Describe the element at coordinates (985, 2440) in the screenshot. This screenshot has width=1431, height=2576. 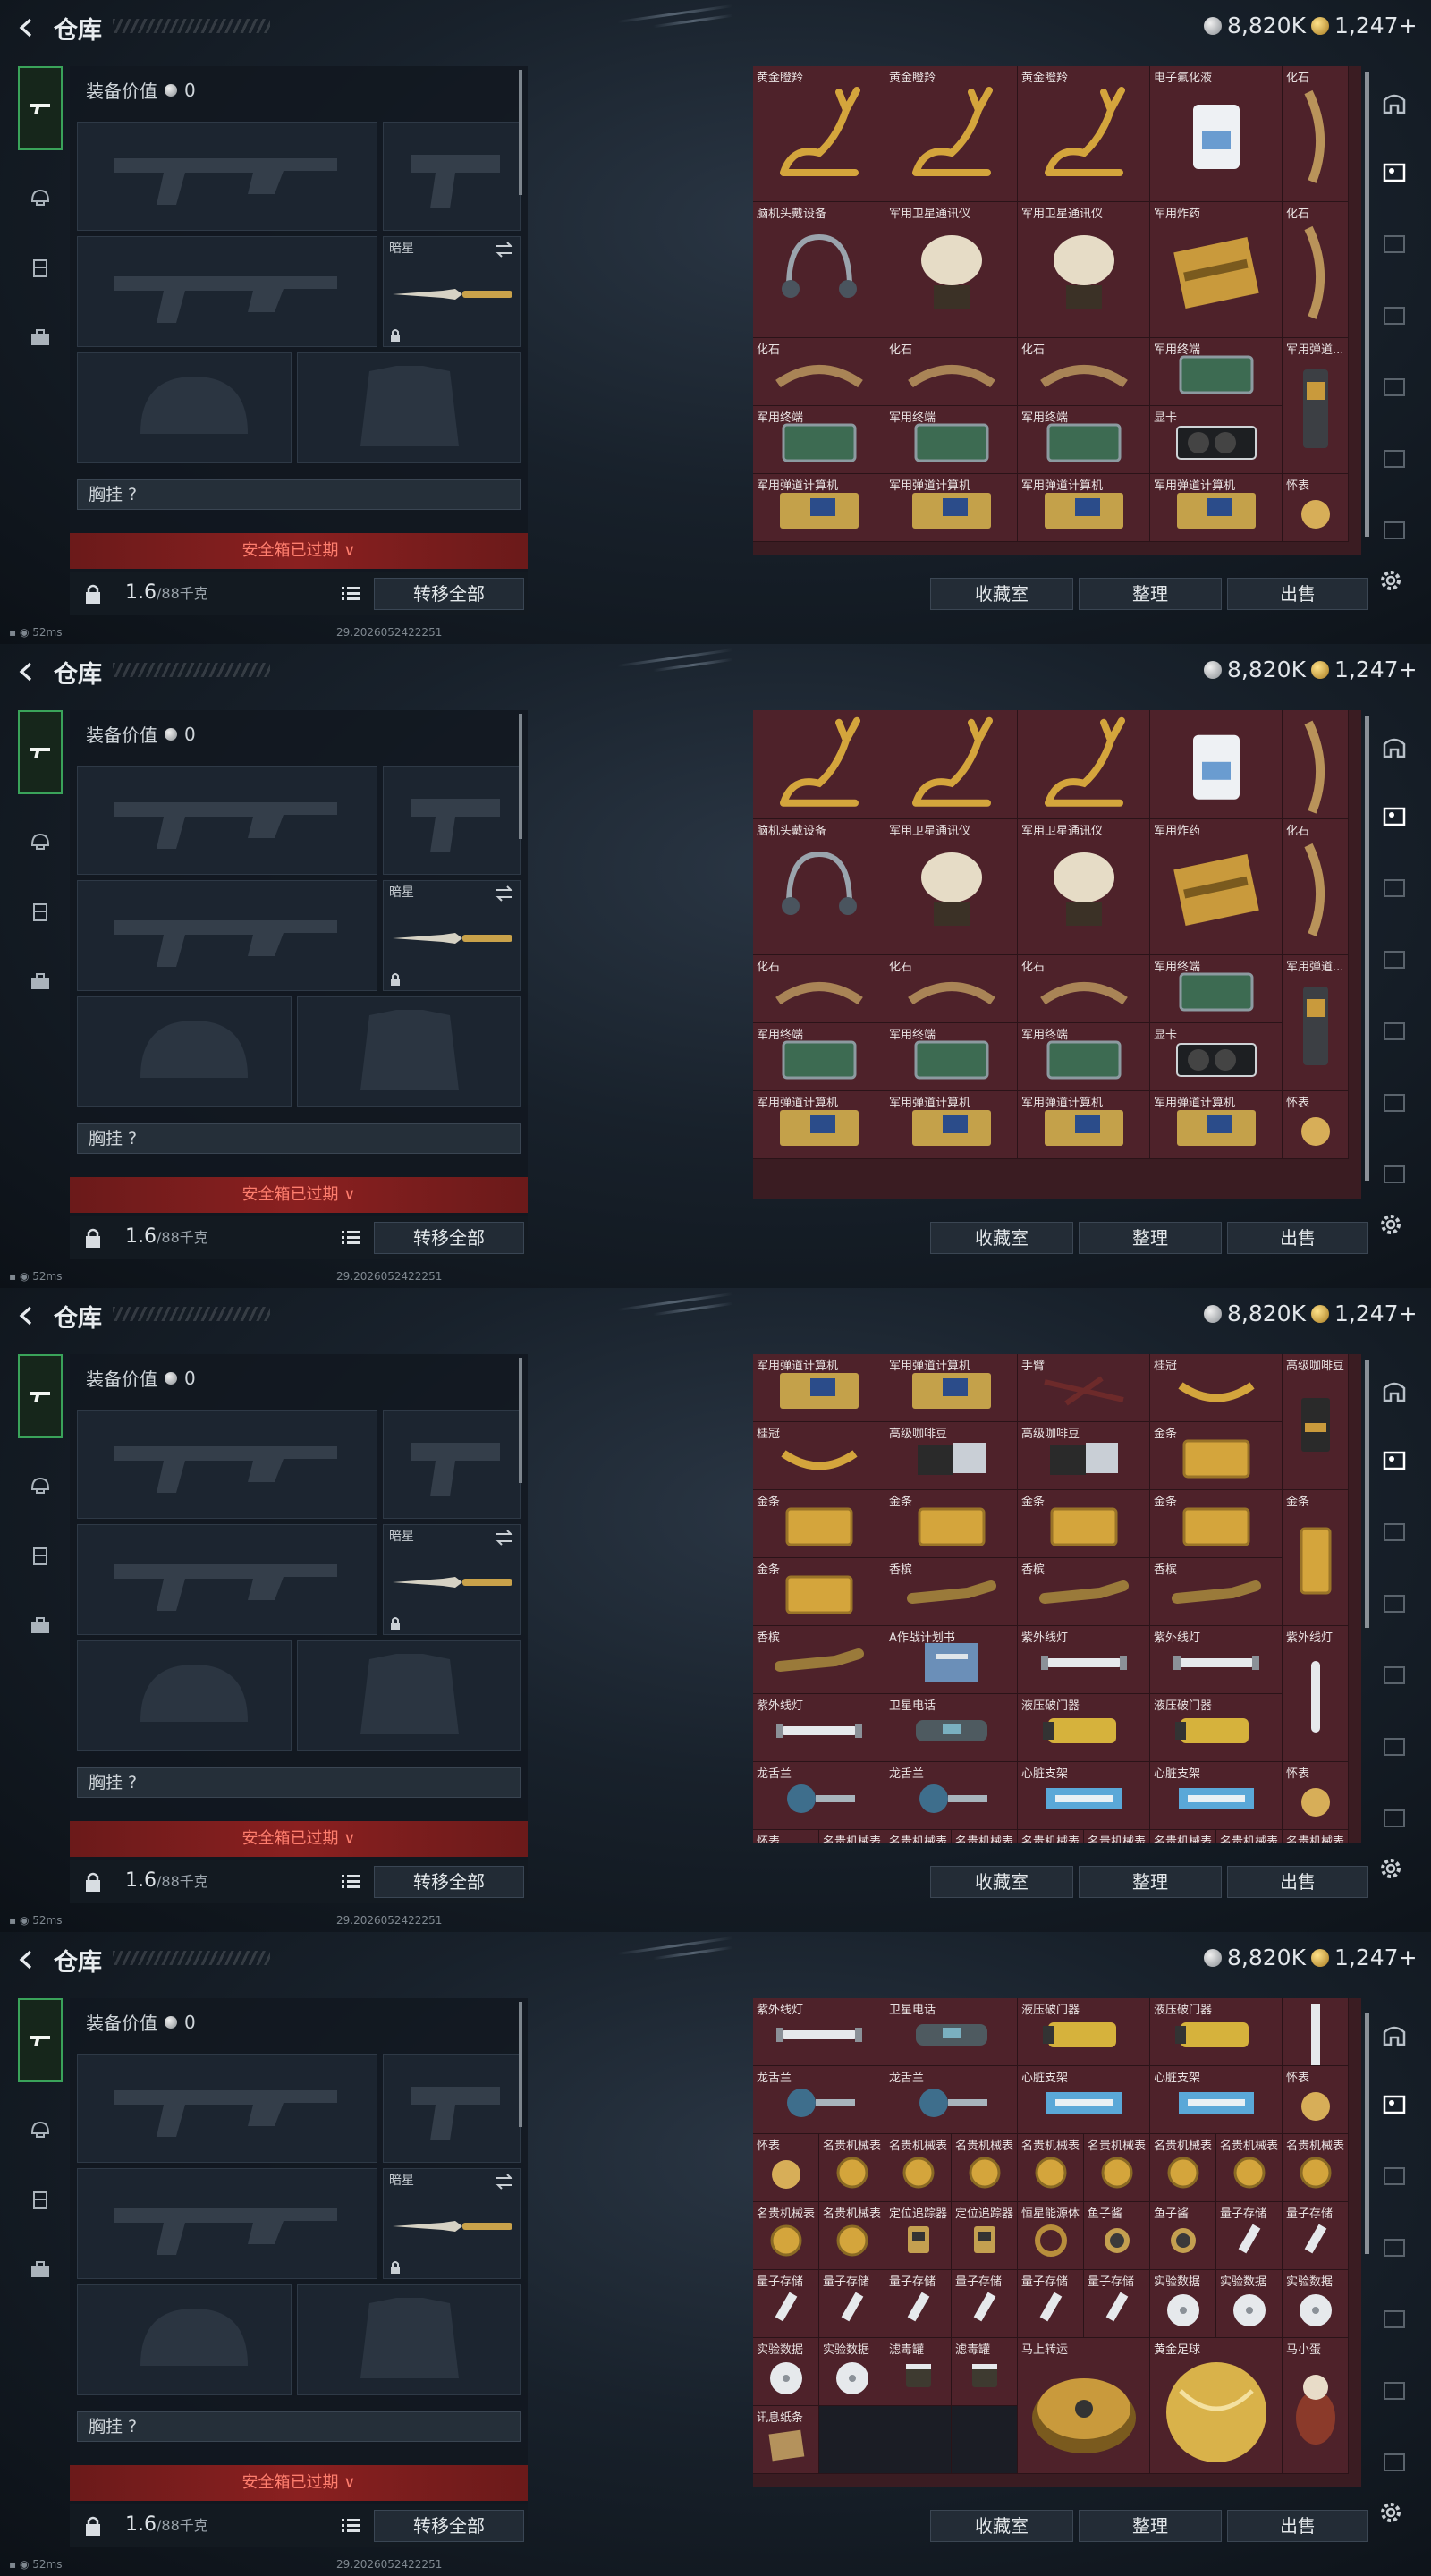
I see `empty-stash-cell` at that location.